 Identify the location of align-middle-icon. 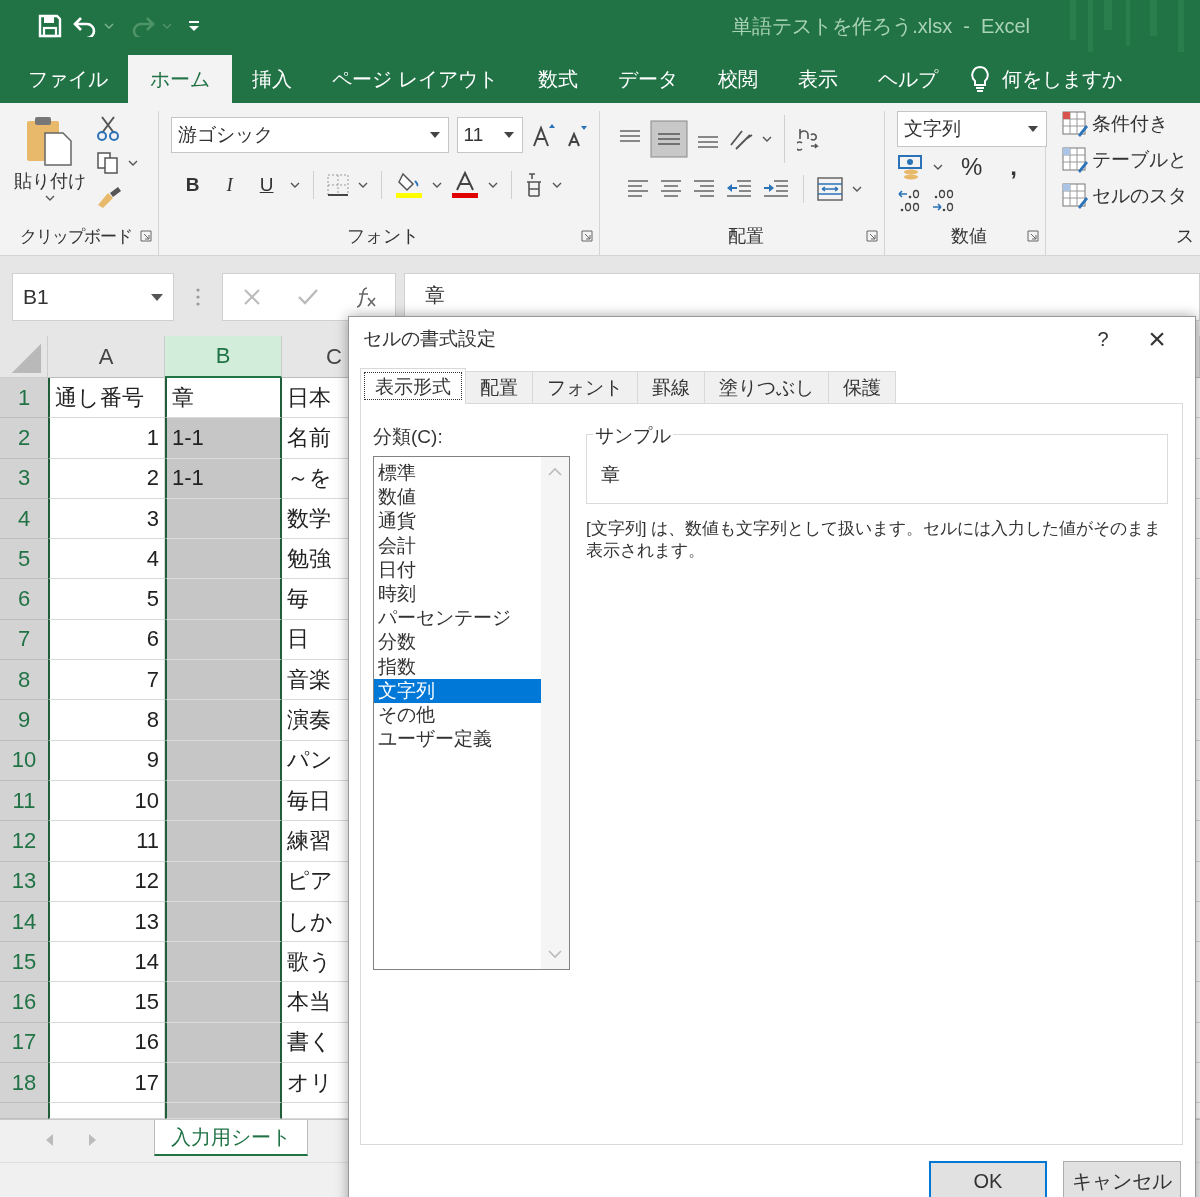
(668, 139).